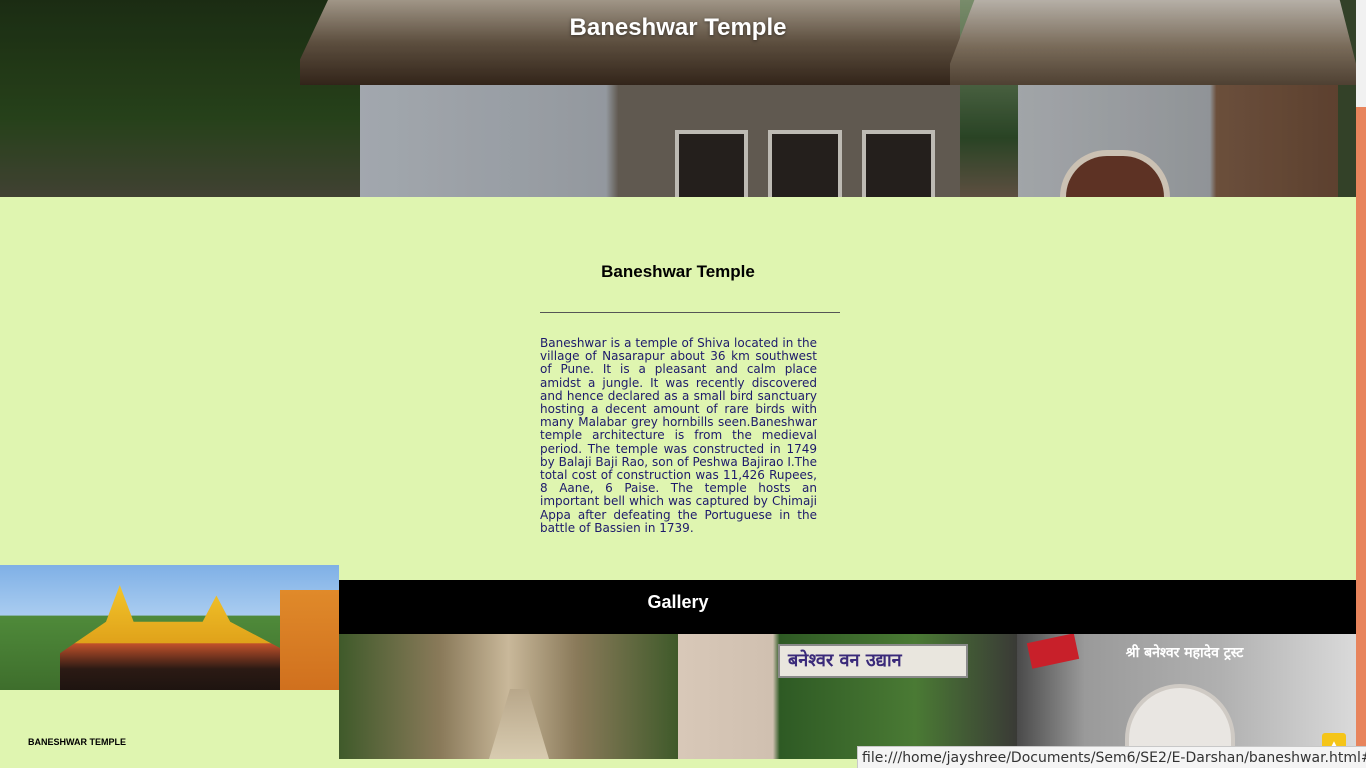 The height and width of the screenshot is (768, 1366). What do you see at coordinates (873, 661) in the screenshot?
I see `garden-sign: बनेश्वर वन उद्यान` at bounding box center [873, 661].